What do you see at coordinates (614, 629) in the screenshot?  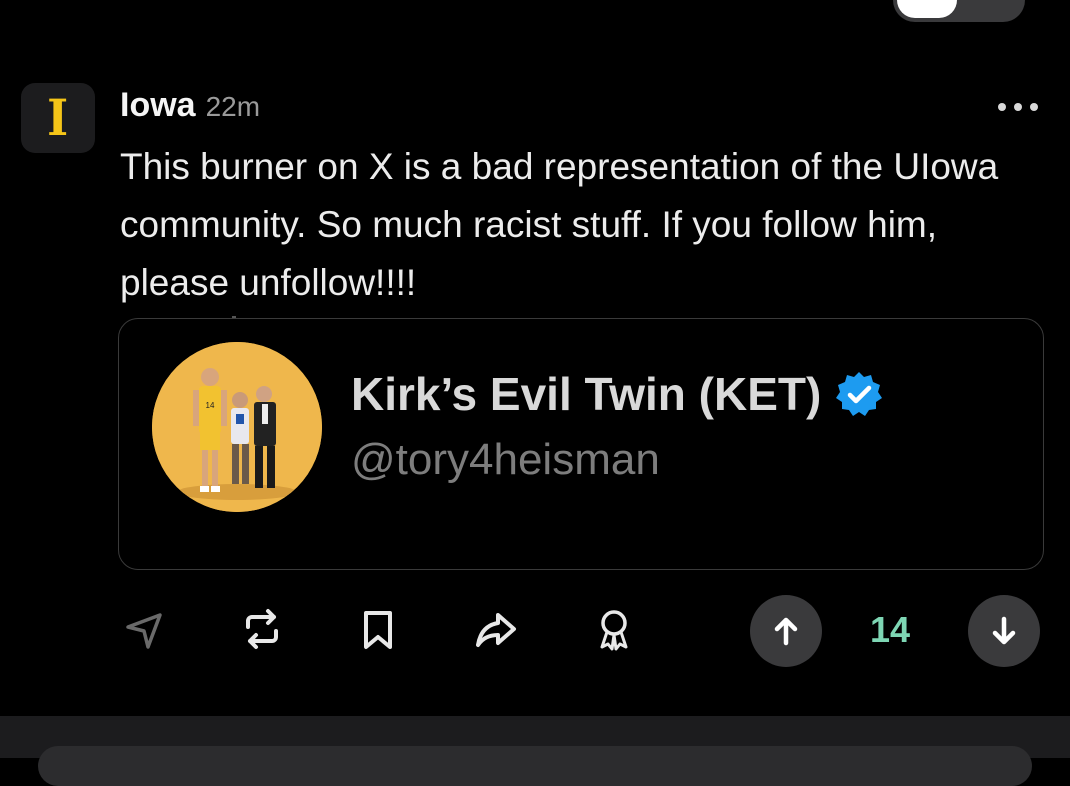 I see `award-icon` at bounding box center [614, 629].